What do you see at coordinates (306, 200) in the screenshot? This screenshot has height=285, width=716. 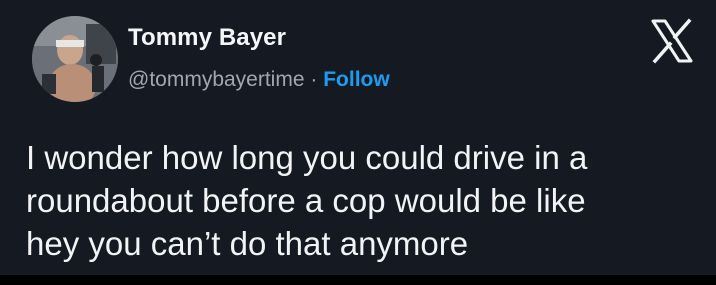 I see `tweet-line: roundabout before a cop would be like` at bounding box center [306, 200].